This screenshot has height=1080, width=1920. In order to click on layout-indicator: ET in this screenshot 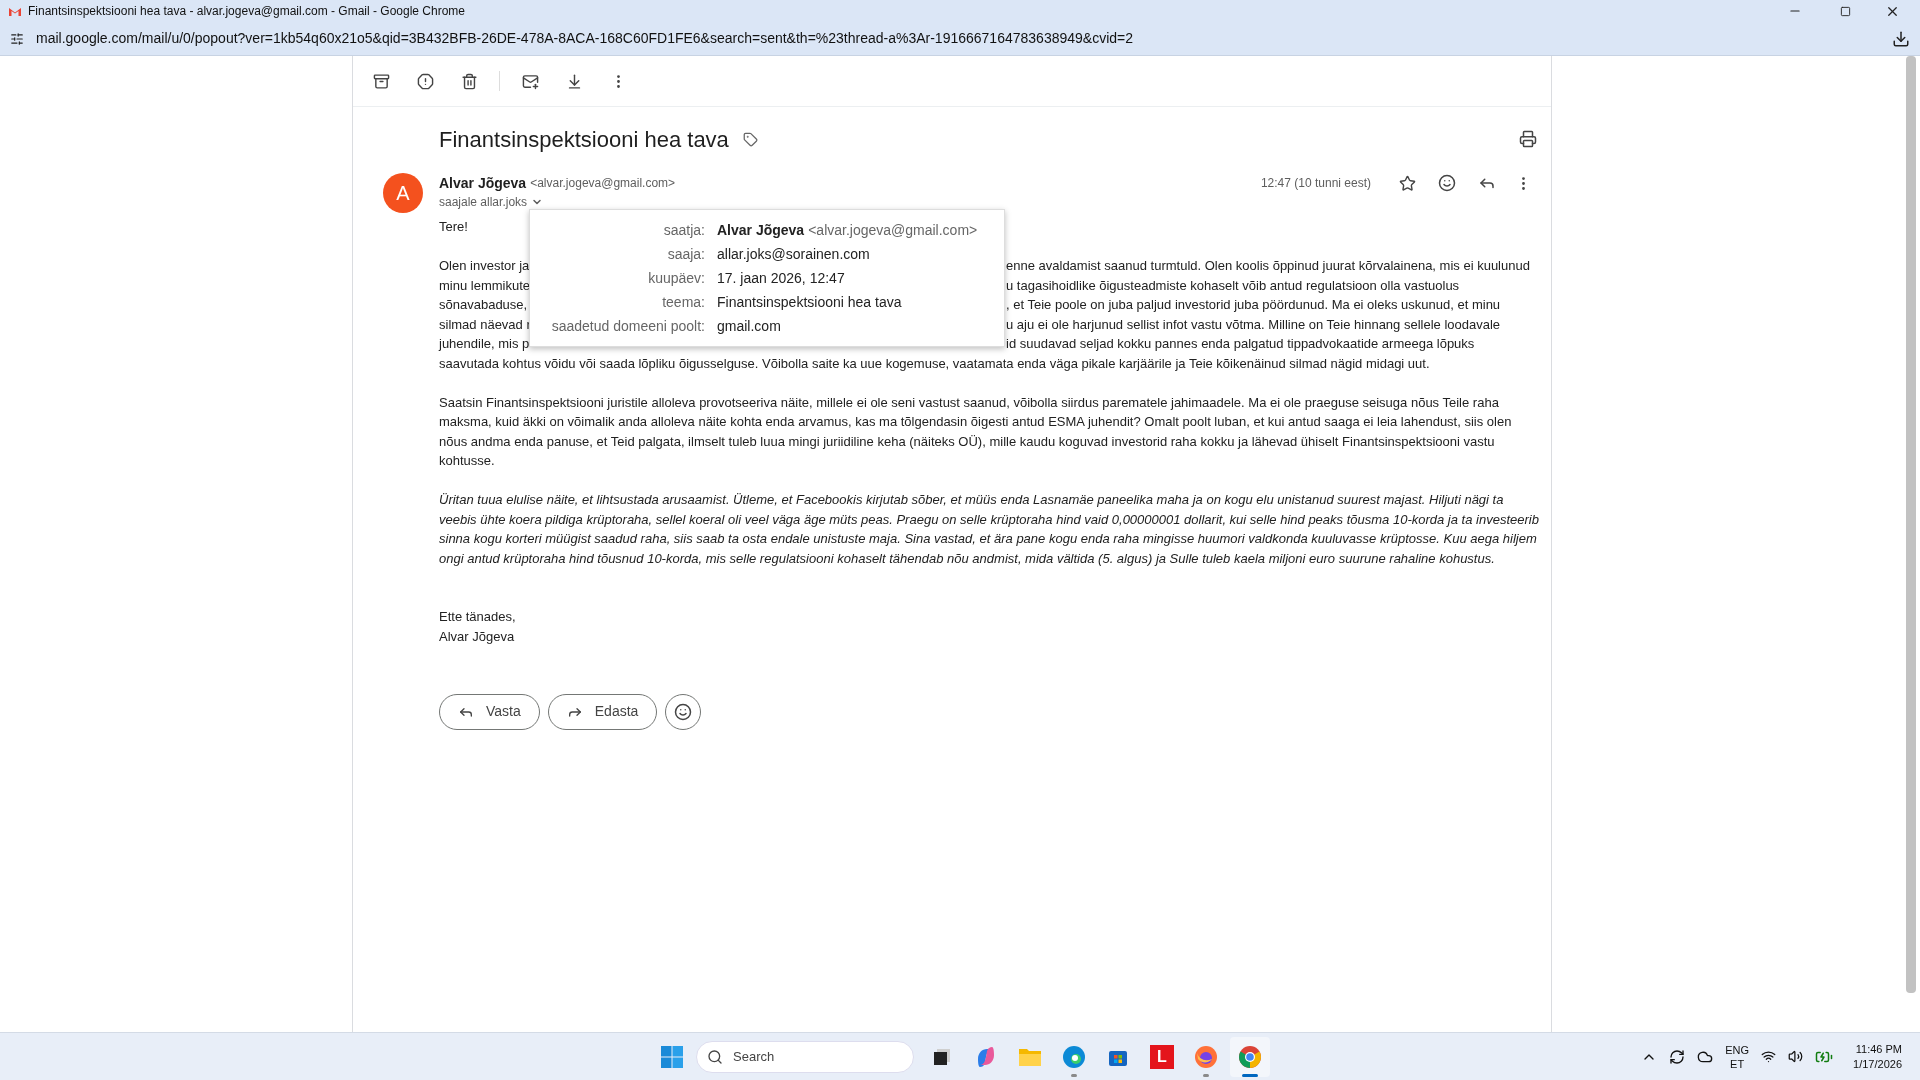, I will do `click(1737, 1063)`.